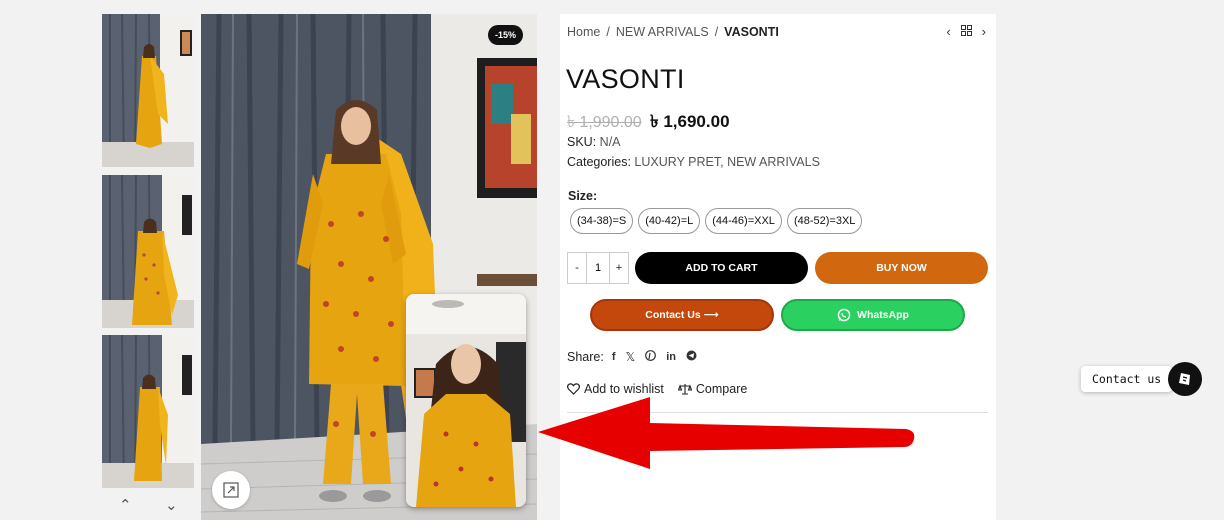 This screenshot has height=520, width=1224. What do you see at coordinates (883, 315) in the screenshot?
I see `whatsapp-label: WhatsApp` at bounding box center [883, 315].